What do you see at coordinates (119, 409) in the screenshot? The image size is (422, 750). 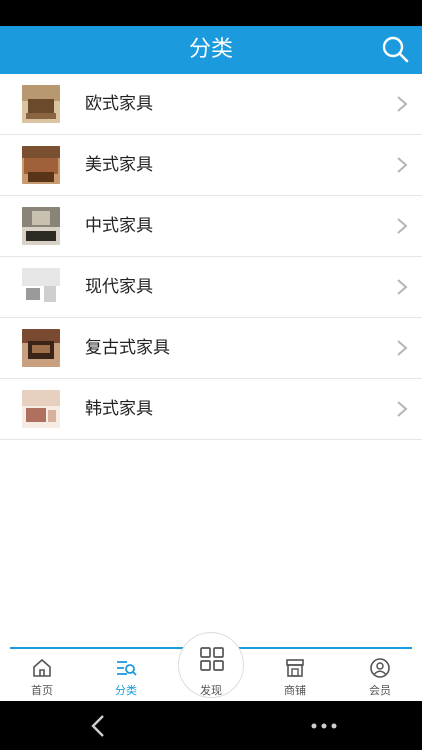 I see `category-label: 韩式家具` at bounding box center [119, 409].